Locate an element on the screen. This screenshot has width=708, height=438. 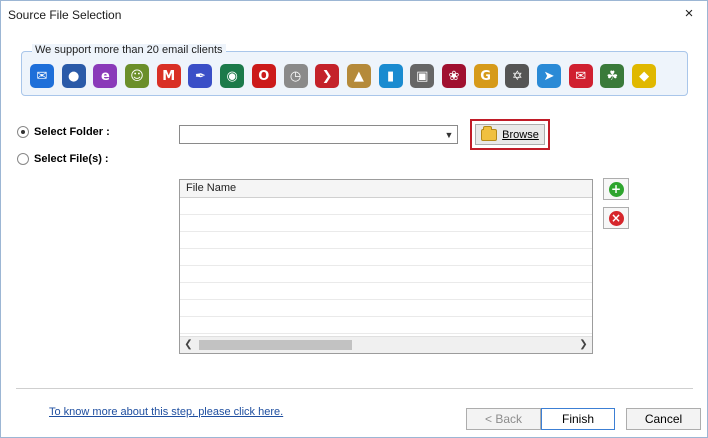
people-icon: ☺ is located at coordinates (137, 76).